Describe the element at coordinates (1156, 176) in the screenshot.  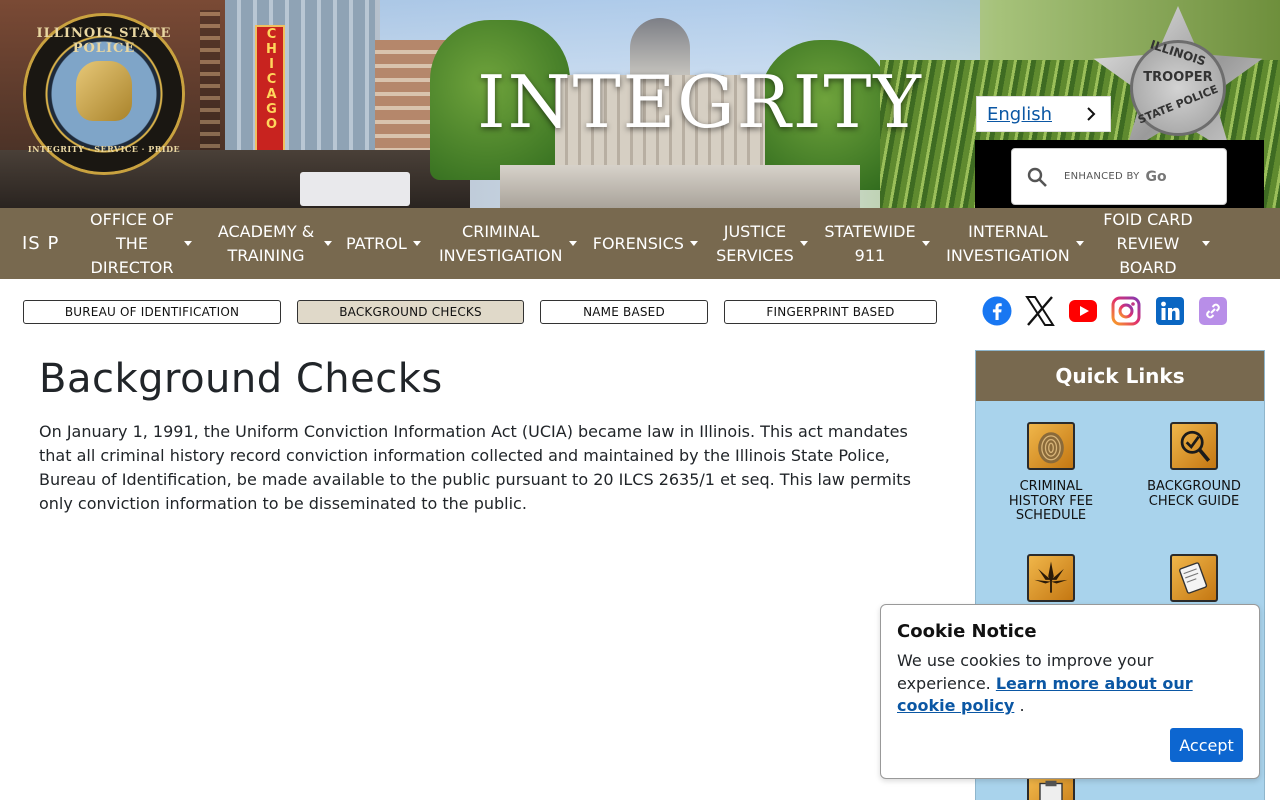
I see `search-brand: Go` at that location.